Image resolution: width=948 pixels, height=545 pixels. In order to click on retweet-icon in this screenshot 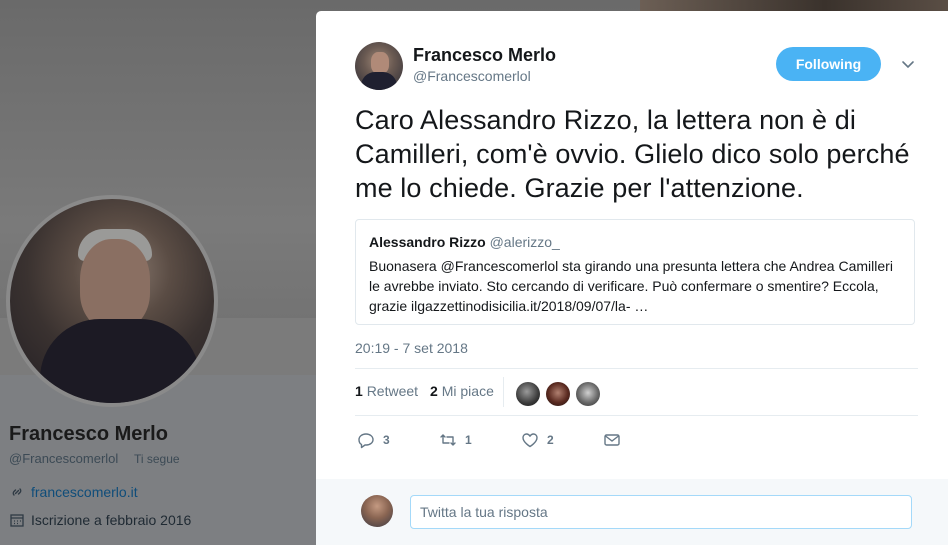, I will do `click(448, 440)`.